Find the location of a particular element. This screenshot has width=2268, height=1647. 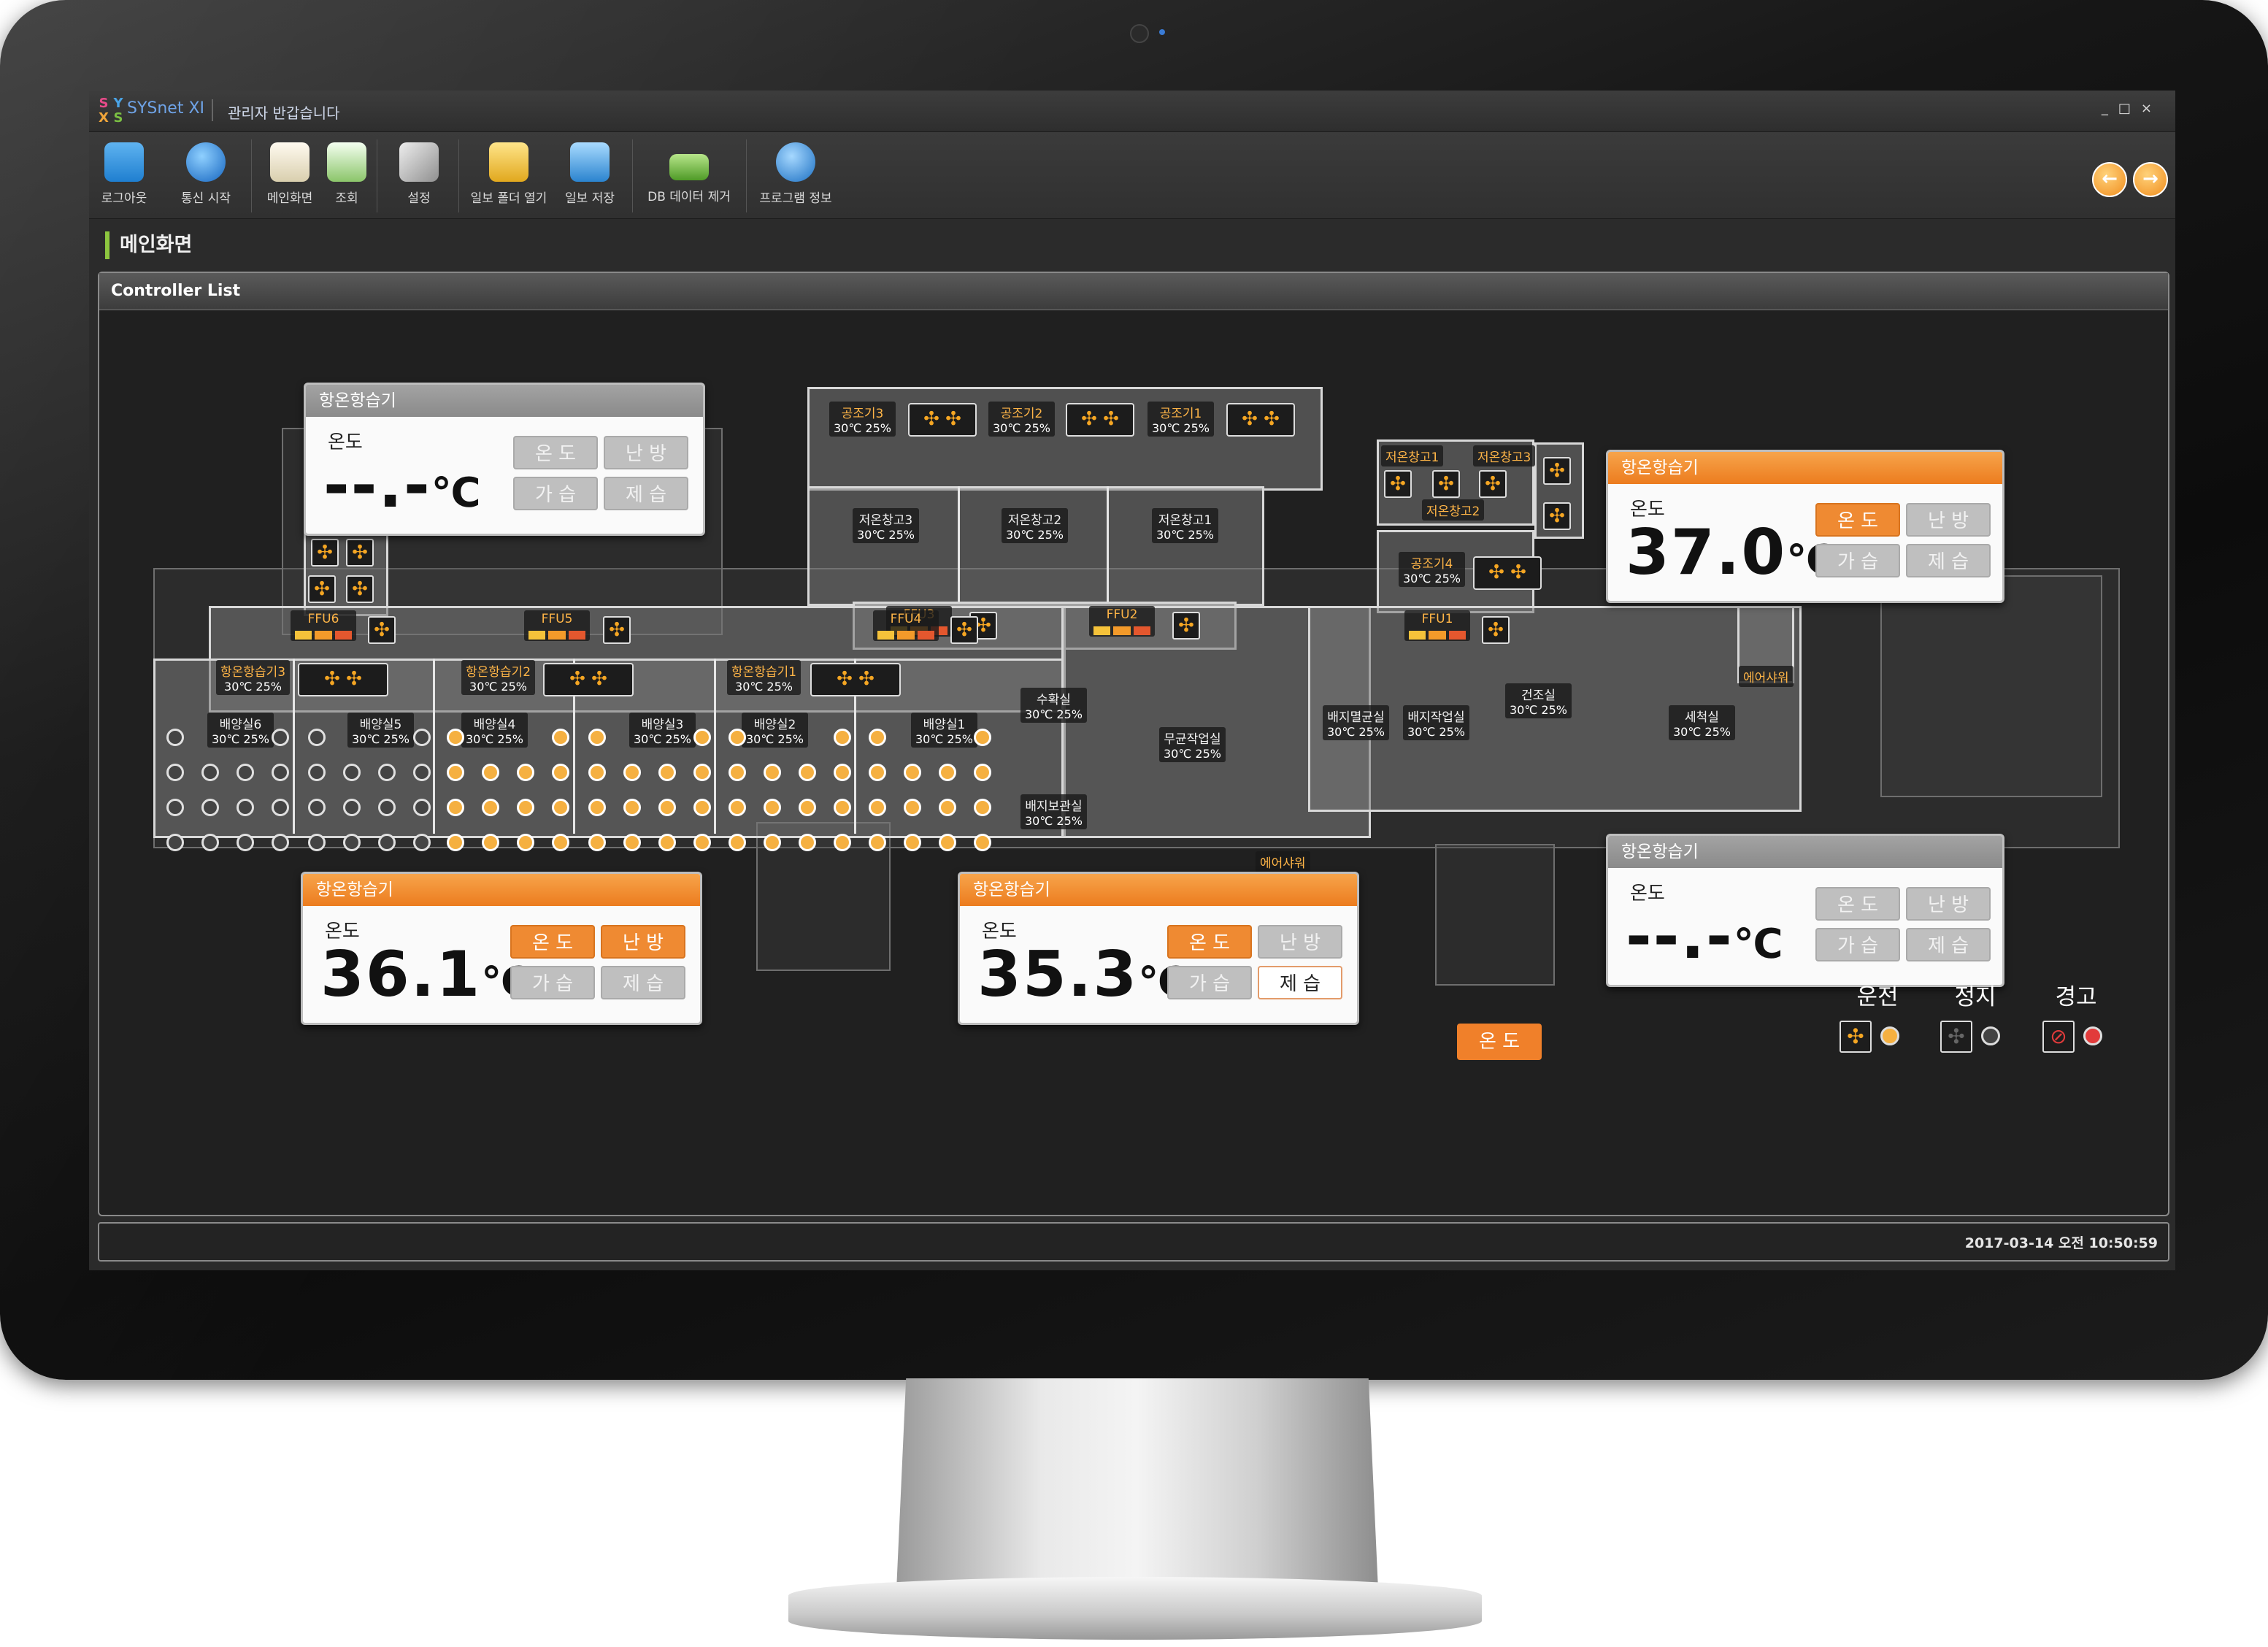

temperature-button: 온 도 is located at coordinates (1499, 1042).